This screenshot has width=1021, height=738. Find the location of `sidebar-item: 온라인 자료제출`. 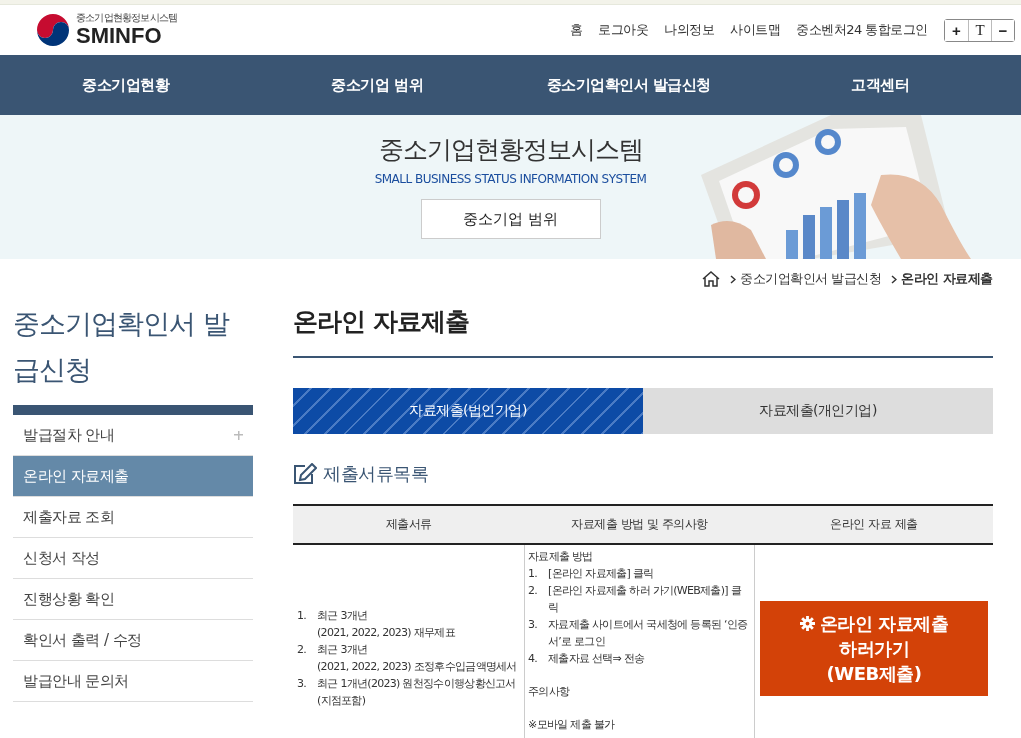

sidebar-item: 온라인 자료제출 is located at coordinates (133, 476).